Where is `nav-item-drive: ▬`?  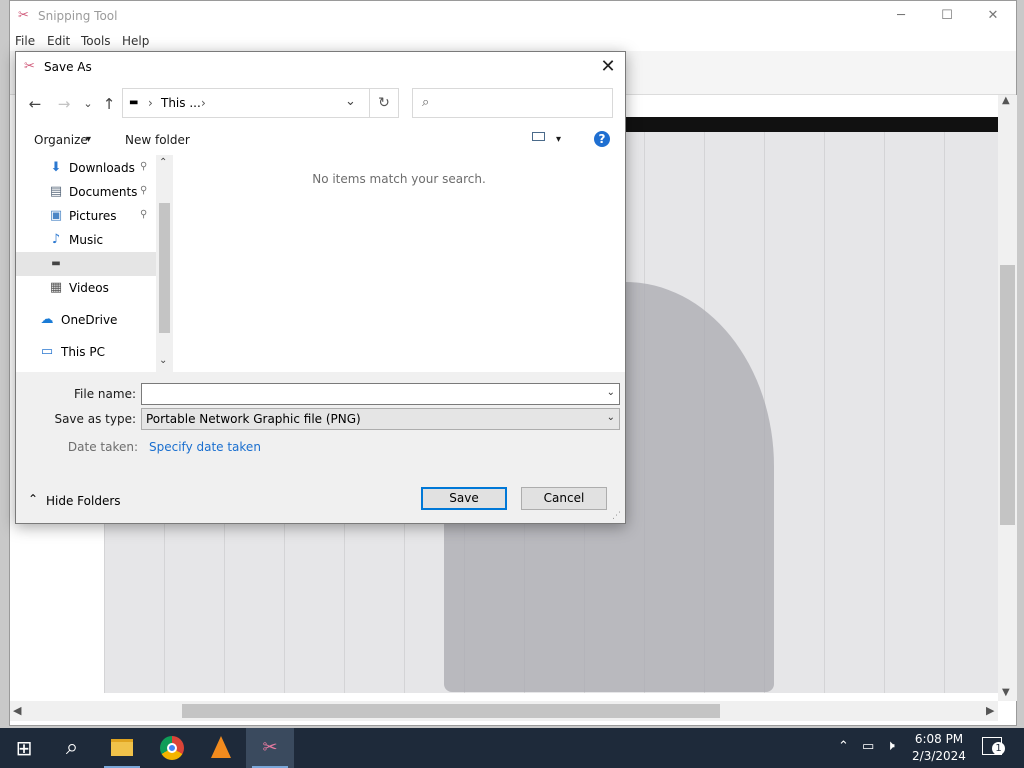 nav-item-drive: ▬ is located at coordinates (86, 264).